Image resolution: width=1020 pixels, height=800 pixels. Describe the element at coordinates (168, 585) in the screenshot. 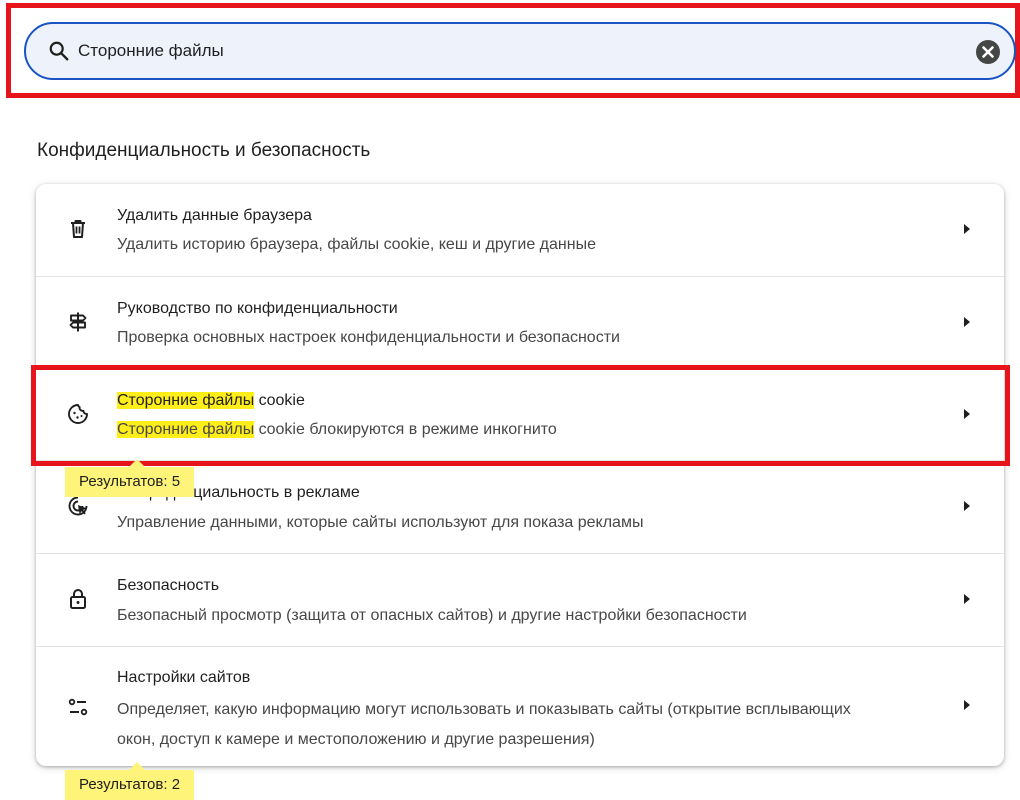

I see `row-title: Безопасность` at that location.